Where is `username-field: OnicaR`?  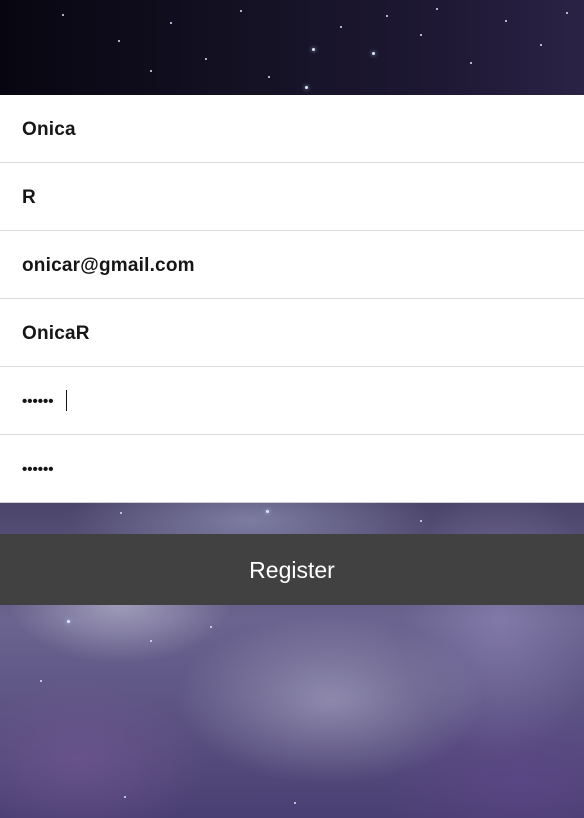 username-field: OnicaR is located at coordinates (292, 333).